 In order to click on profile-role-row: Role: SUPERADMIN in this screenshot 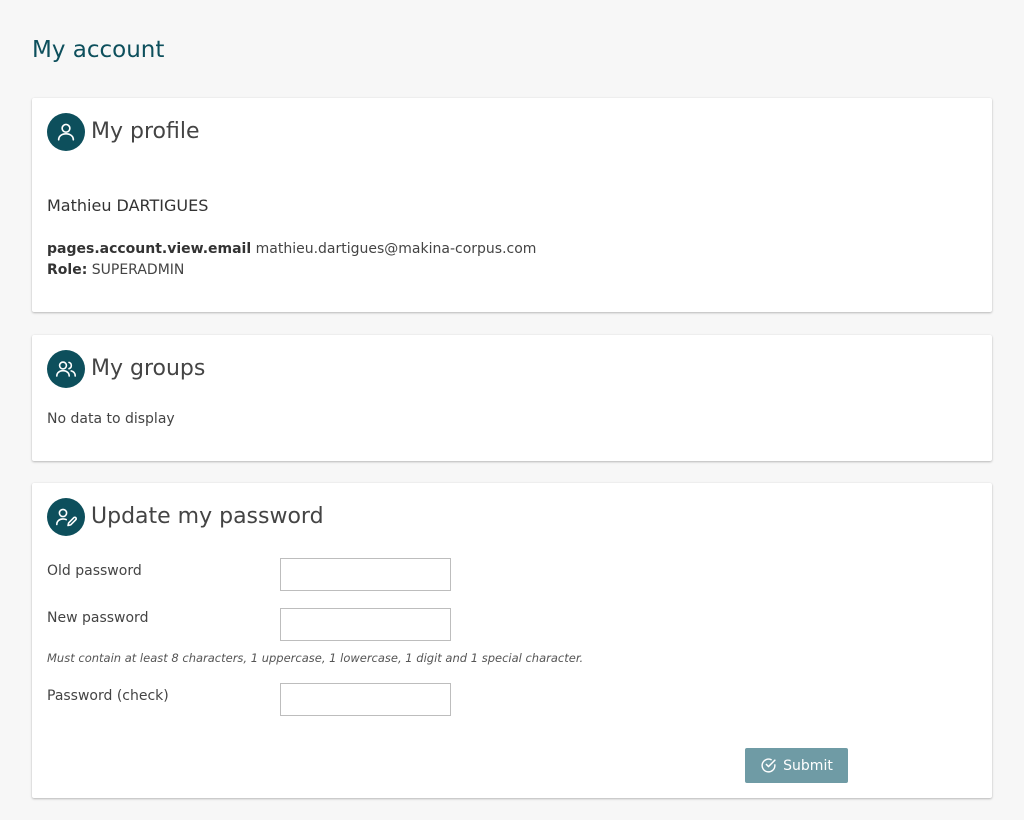, I will do `click(115, 270)`.